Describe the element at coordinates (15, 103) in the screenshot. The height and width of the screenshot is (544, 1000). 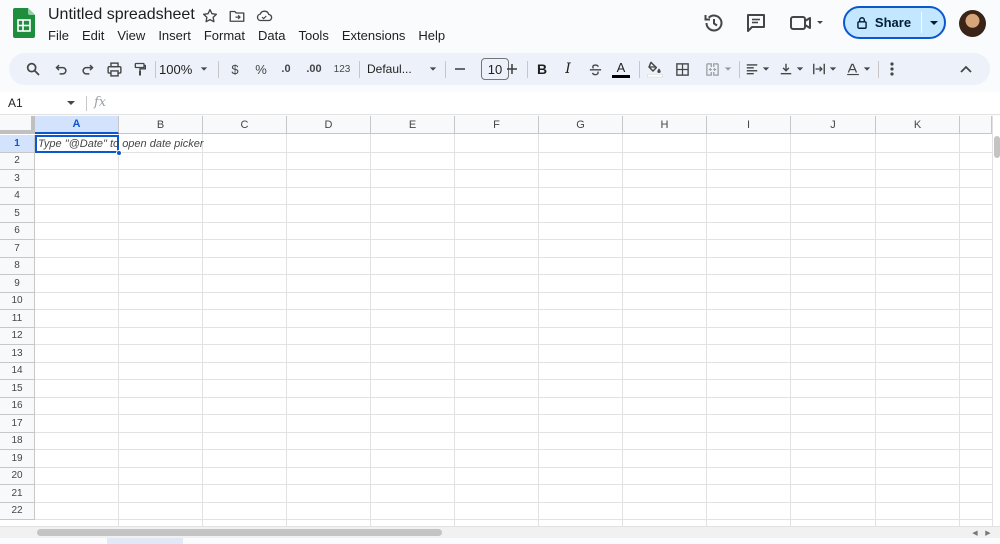
I see `name-box: A1` at that location.